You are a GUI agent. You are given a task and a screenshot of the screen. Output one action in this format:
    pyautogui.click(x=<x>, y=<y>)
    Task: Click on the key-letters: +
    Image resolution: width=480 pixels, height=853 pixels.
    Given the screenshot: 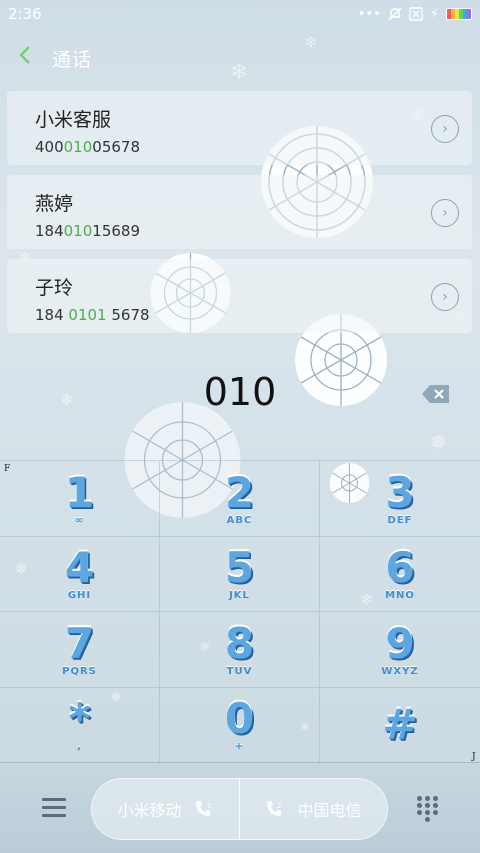 What is the action you would take?
    pyautogui.click(x=239, y=747)
    